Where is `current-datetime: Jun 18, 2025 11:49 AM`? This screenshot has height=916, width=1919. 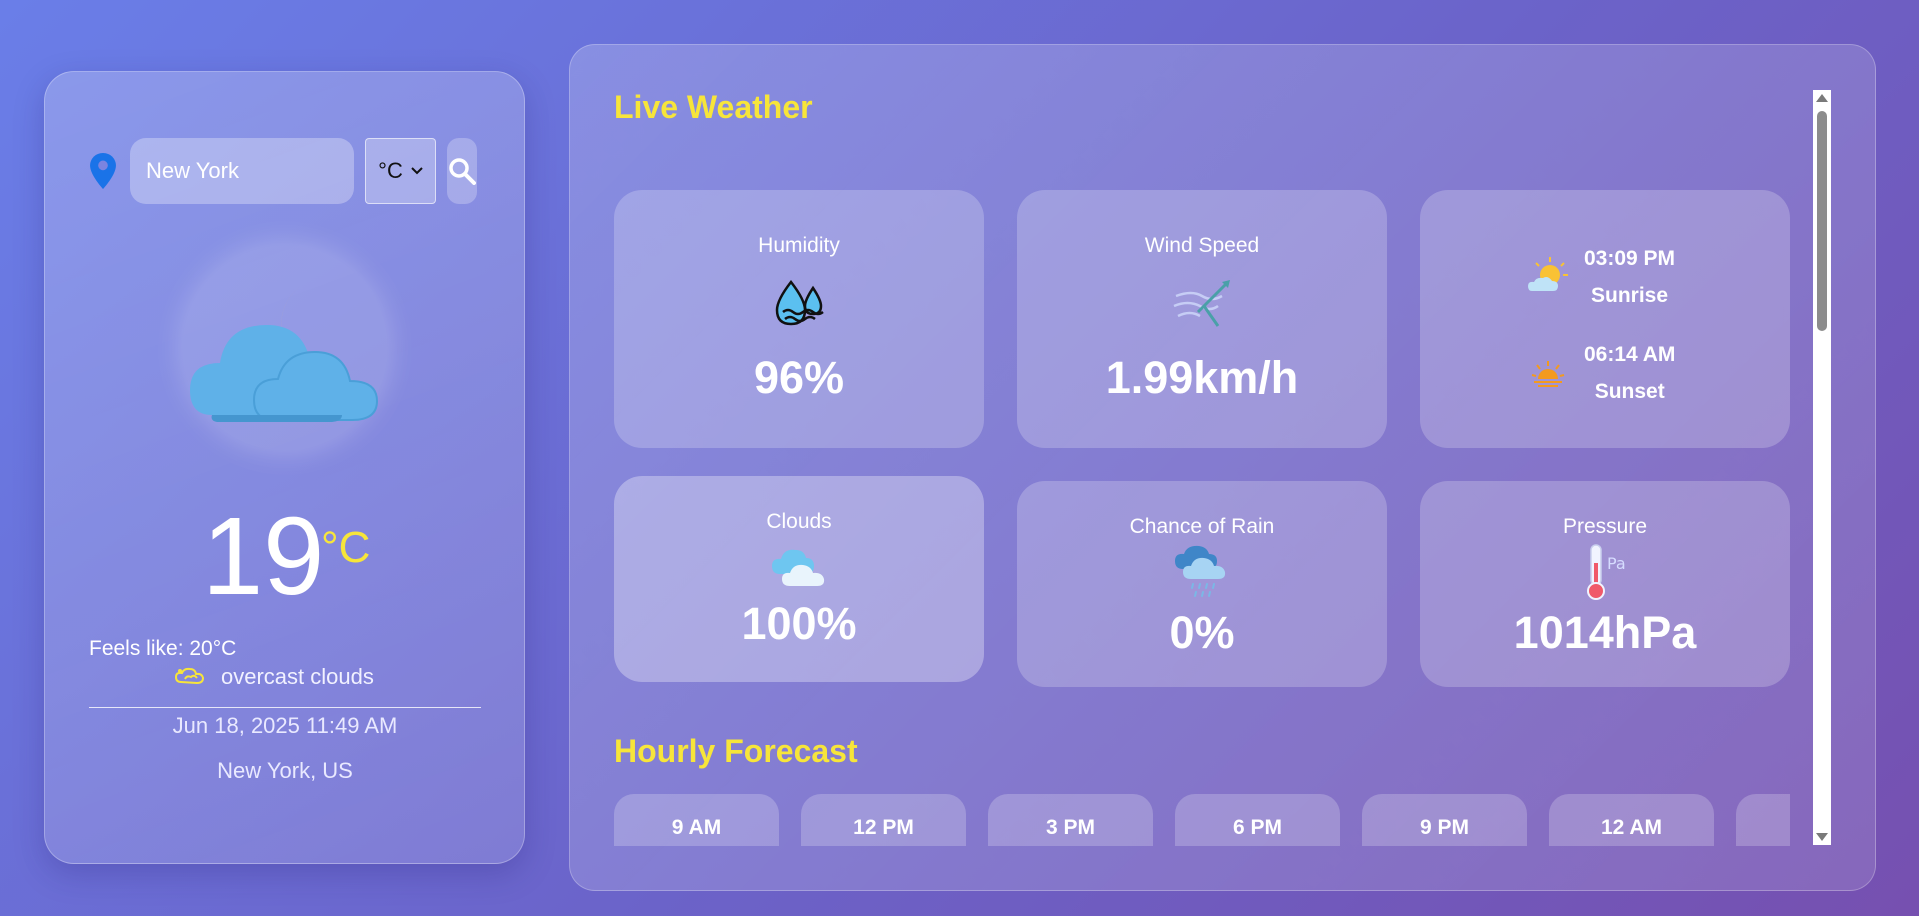
current-datetime: Jun 18, 2025 11:49 AM is located at coordinates (285, 725).